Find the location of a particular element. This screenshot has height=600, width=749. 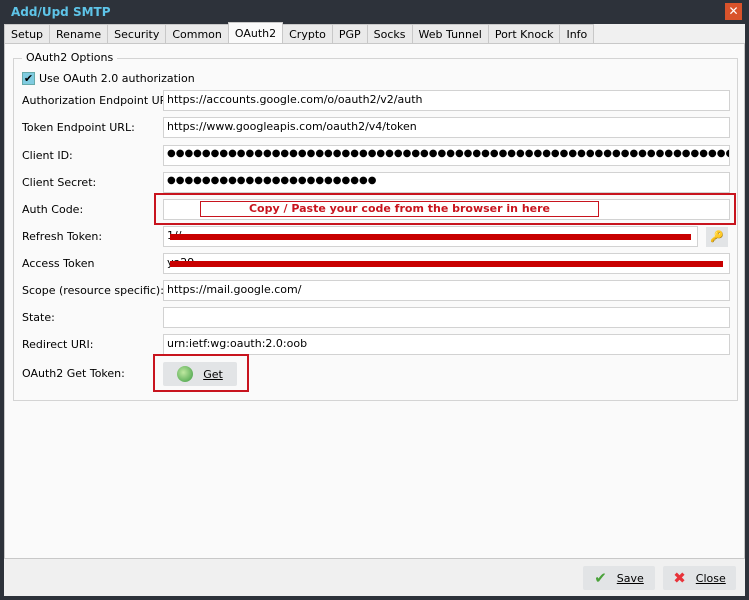

save-label: Save is located at coordinates (630, 578).